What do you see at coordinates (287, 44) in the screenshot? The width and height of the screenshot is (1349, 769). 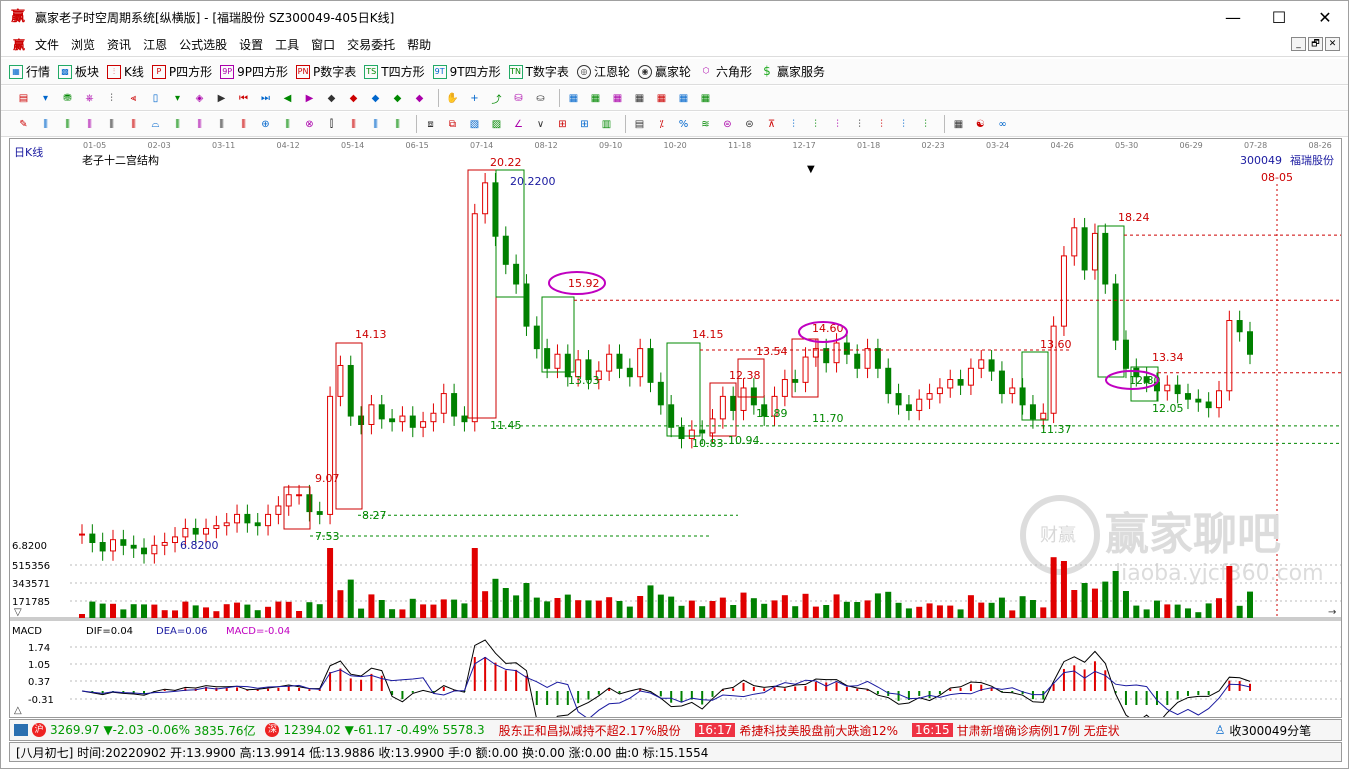 I see `menu-tools: 工具` at bounding box center [287, 44].